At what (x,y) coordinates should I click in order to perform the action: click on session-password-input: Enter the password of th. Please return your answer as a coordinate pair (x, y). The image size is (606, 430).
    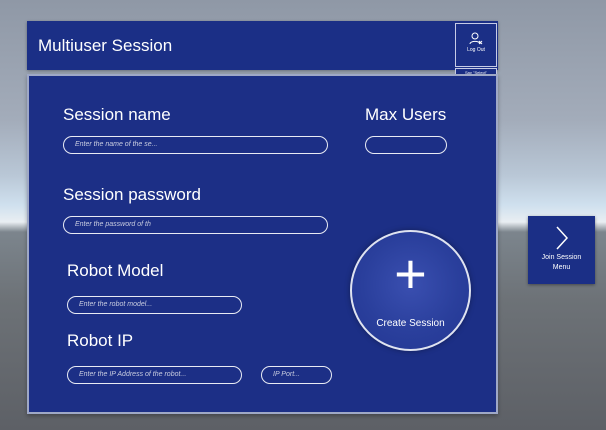
    Looking at the image, I should click on (195, 225).